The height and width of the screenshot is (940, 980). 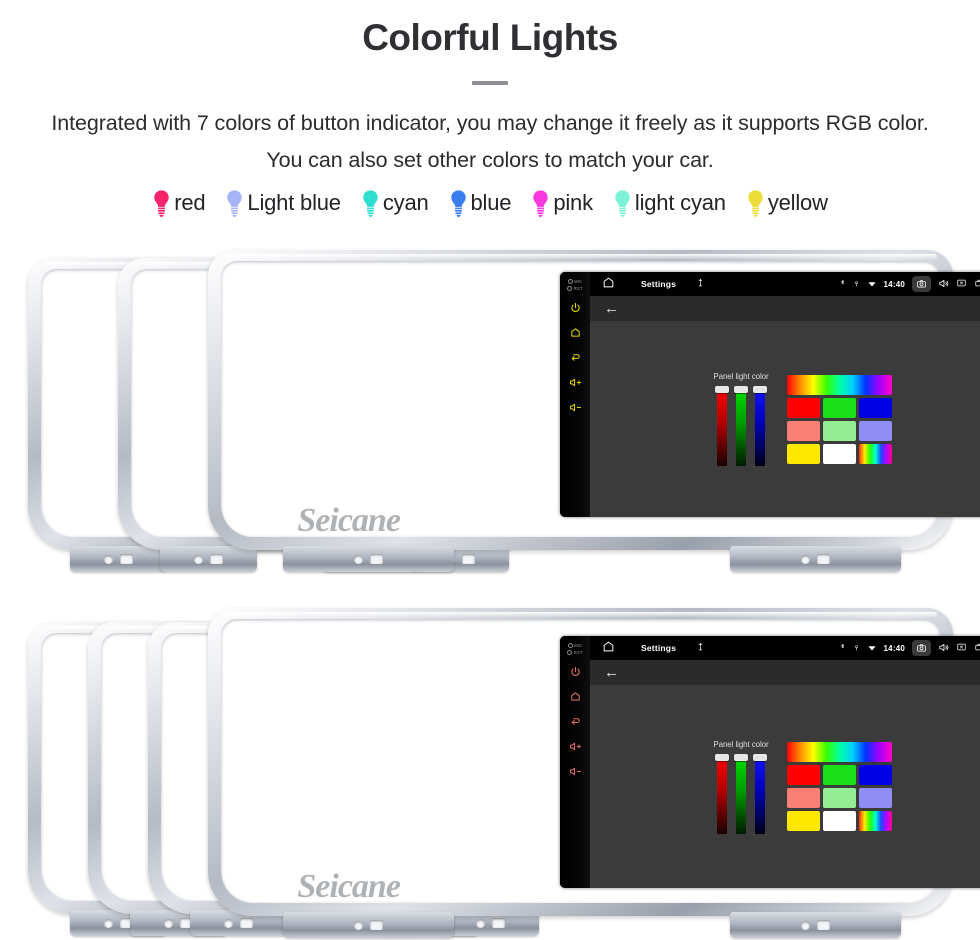 I want to click on legend-label: yellow, so click(x=797, y=203).